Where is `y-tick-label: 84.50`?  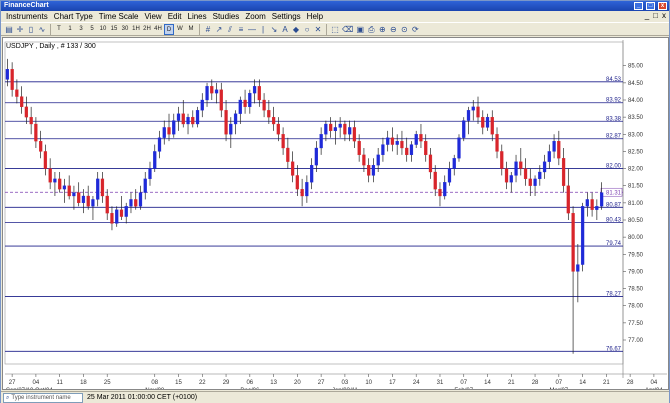 y-tick-label: 84.50 is located at coordinates (636, 84).